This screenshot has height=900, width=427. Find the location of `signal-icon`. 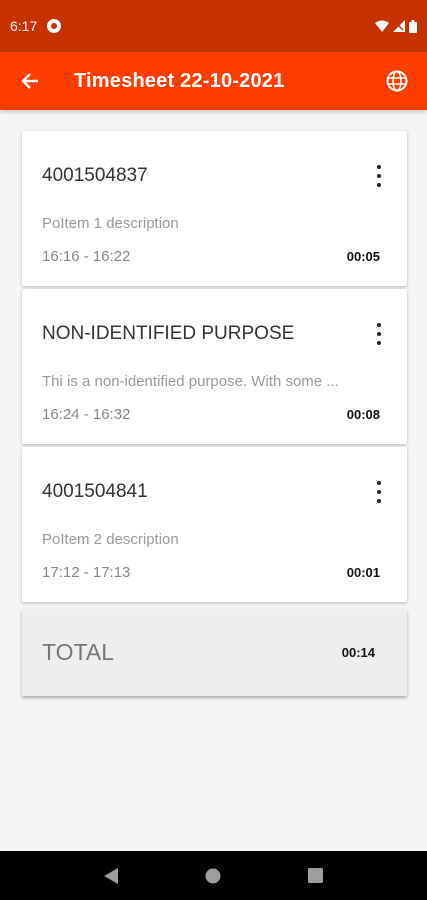

signal-icon is located at coordinates (399, 26).